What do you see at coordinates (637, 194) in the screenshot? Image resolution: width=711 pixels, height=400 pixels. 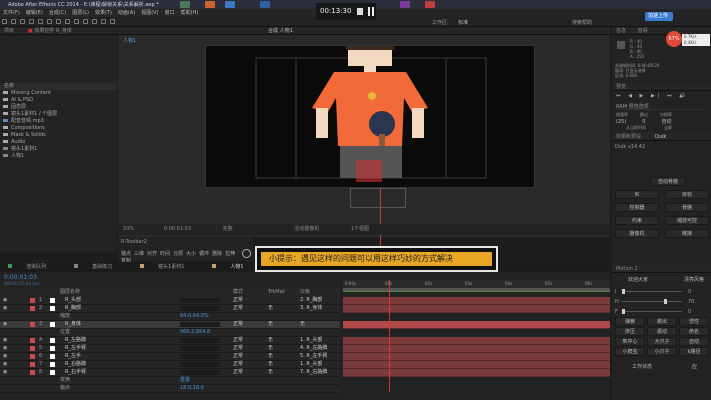 I see `duik-button: IK` at bounding box center [637, 194].